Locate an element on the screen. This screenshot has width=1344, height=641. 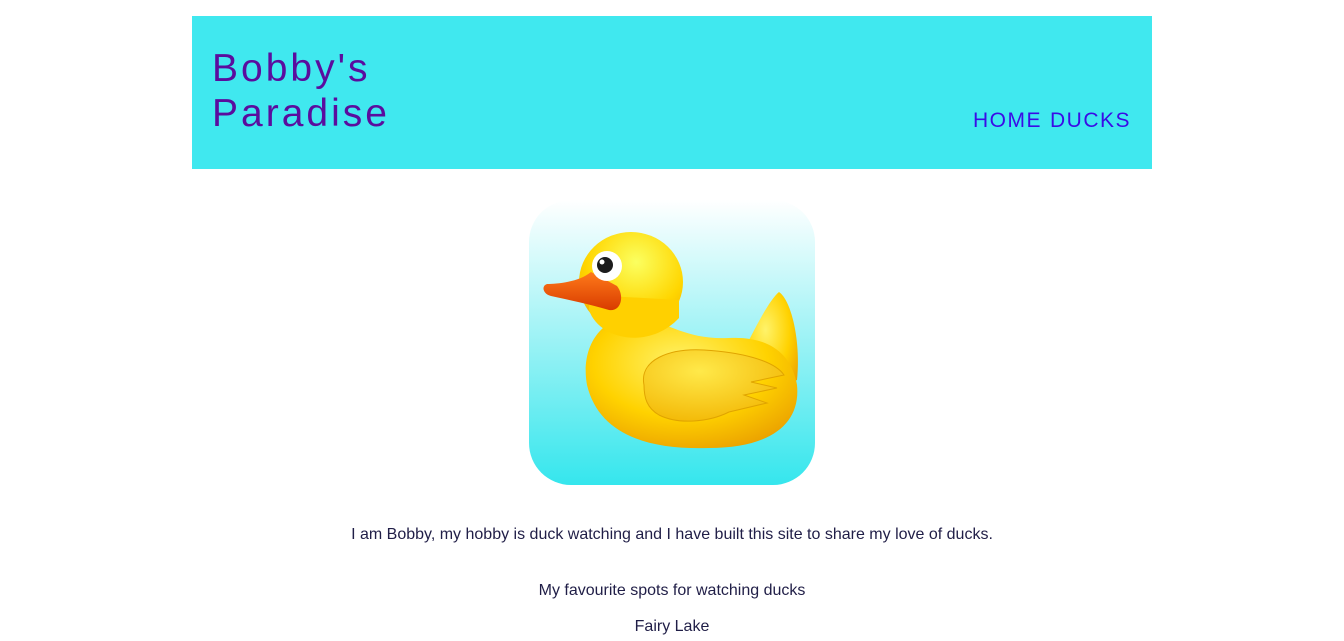
site-title: Bobby's Paradise is located at coordinates (301, 91).